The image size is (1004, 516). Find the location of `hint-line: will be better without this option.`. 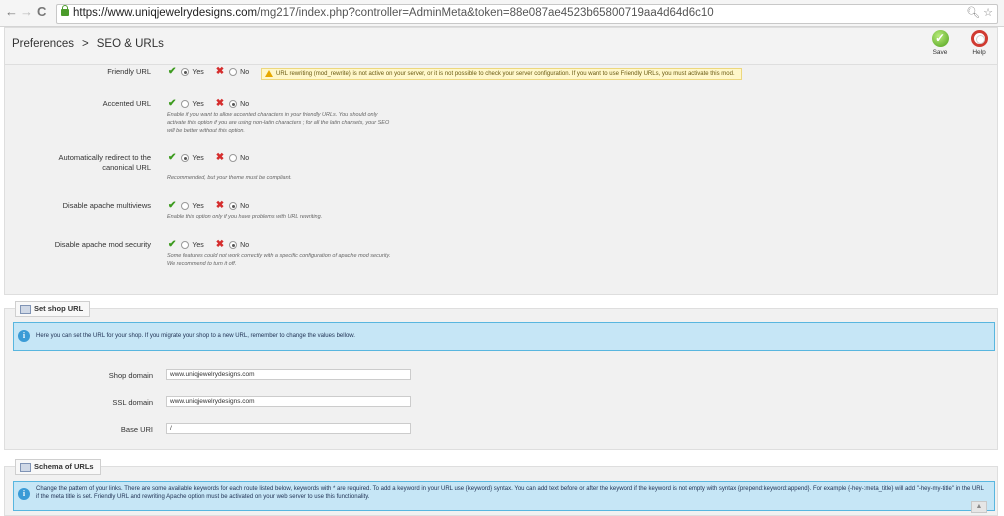

hint-line: will be better without this option. is located at coordinates (206, 131).